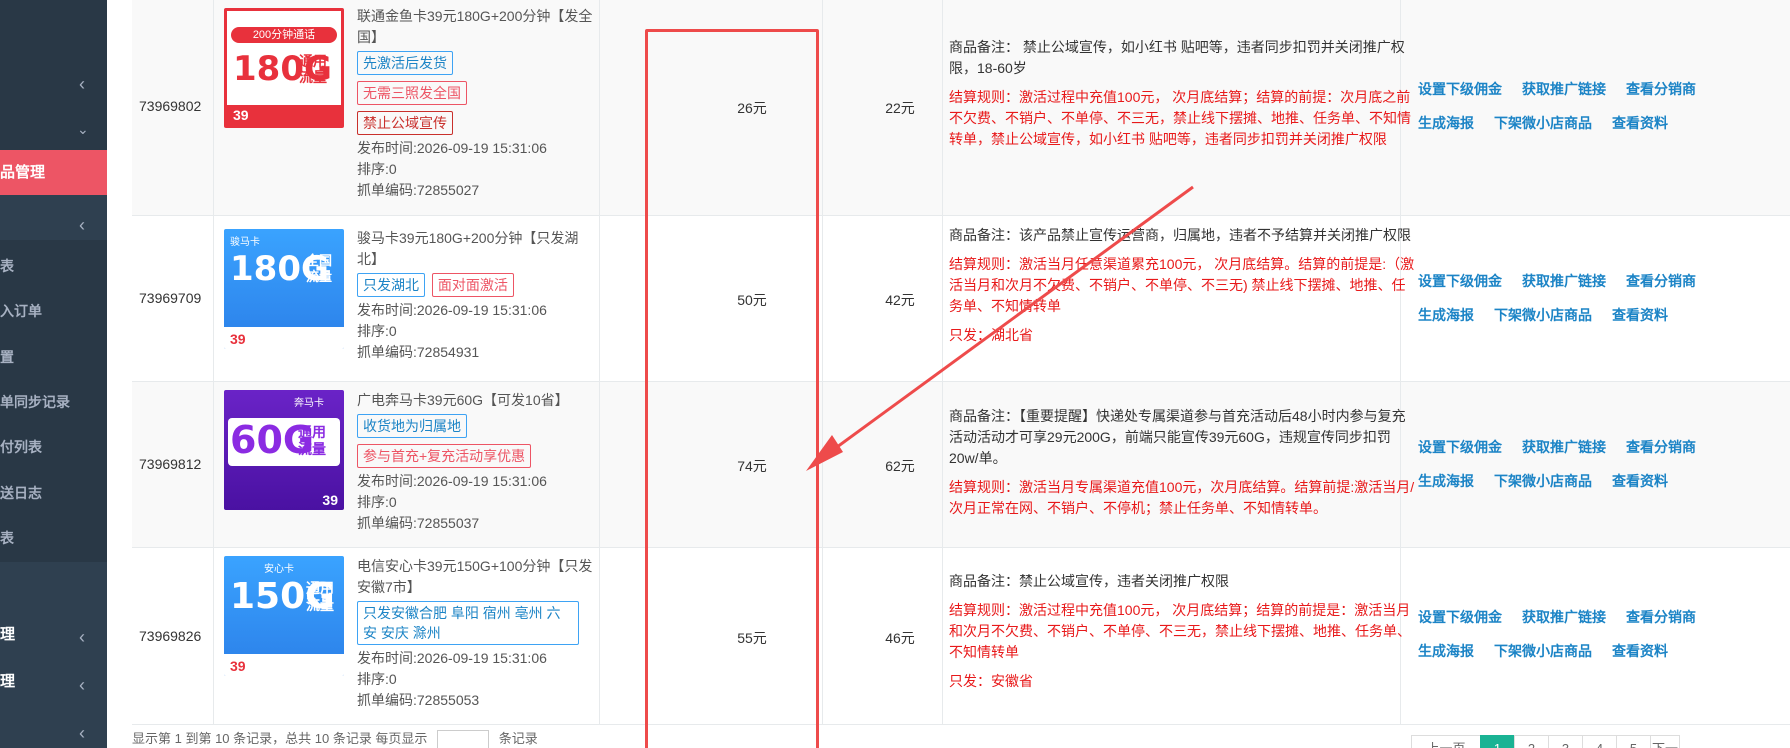 The height and width of the screenshot is (748, 1790). What do you see at coordinates (53, 75) in the screenshot?
I see `sidebar-top` at bounding box center [53, 75].